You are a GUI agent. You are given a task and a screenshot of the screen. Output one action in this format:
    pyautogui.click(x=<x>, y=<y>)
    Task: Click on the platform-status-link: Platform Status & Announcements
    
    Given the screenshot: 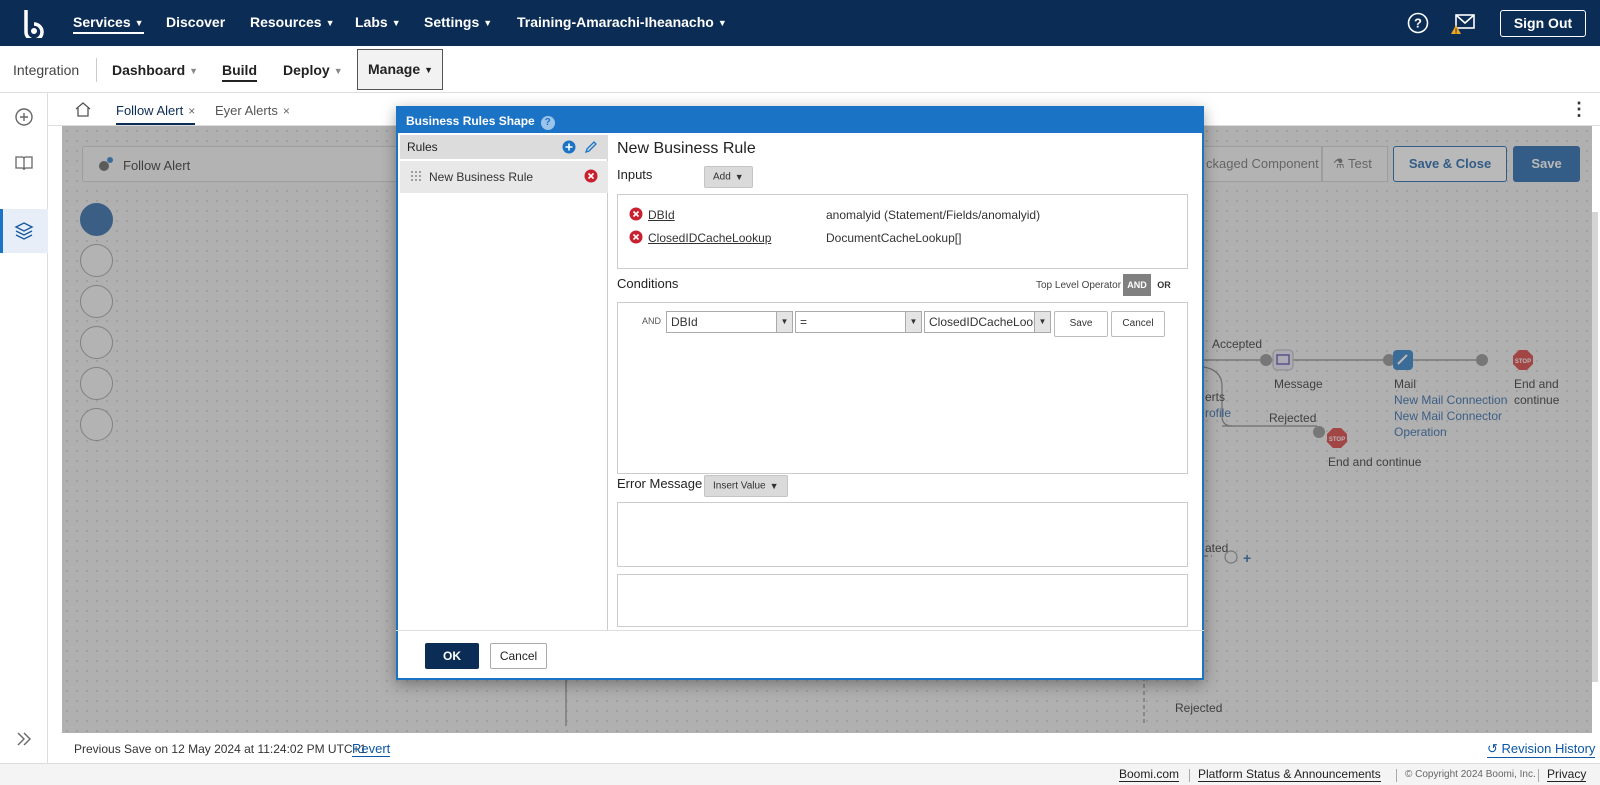 What is the action you would take?
    pyautogui.click(x=1289, y=775)
    